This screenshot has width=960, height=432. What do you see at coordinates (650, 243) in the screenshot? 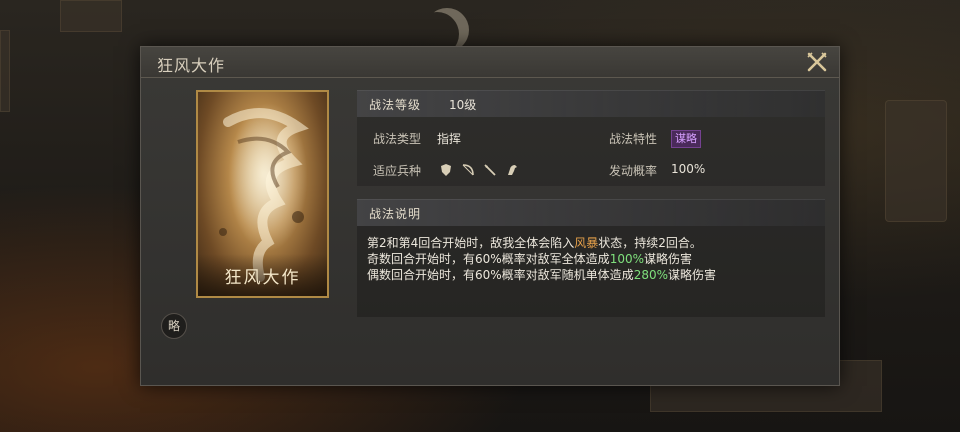
I see `desc-line1-suffix: 状态，持续2回合。` at bounding box center [650, 243].